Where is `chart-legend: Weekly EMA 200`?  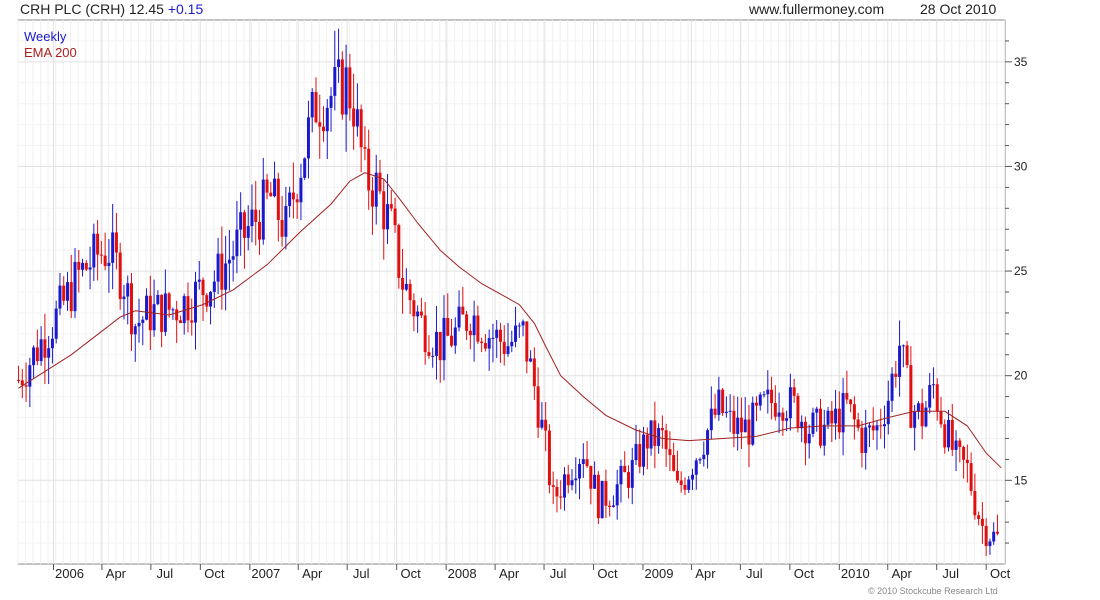
chart-legend: Weekly EMA 200 is located at coordinates (50, 45).